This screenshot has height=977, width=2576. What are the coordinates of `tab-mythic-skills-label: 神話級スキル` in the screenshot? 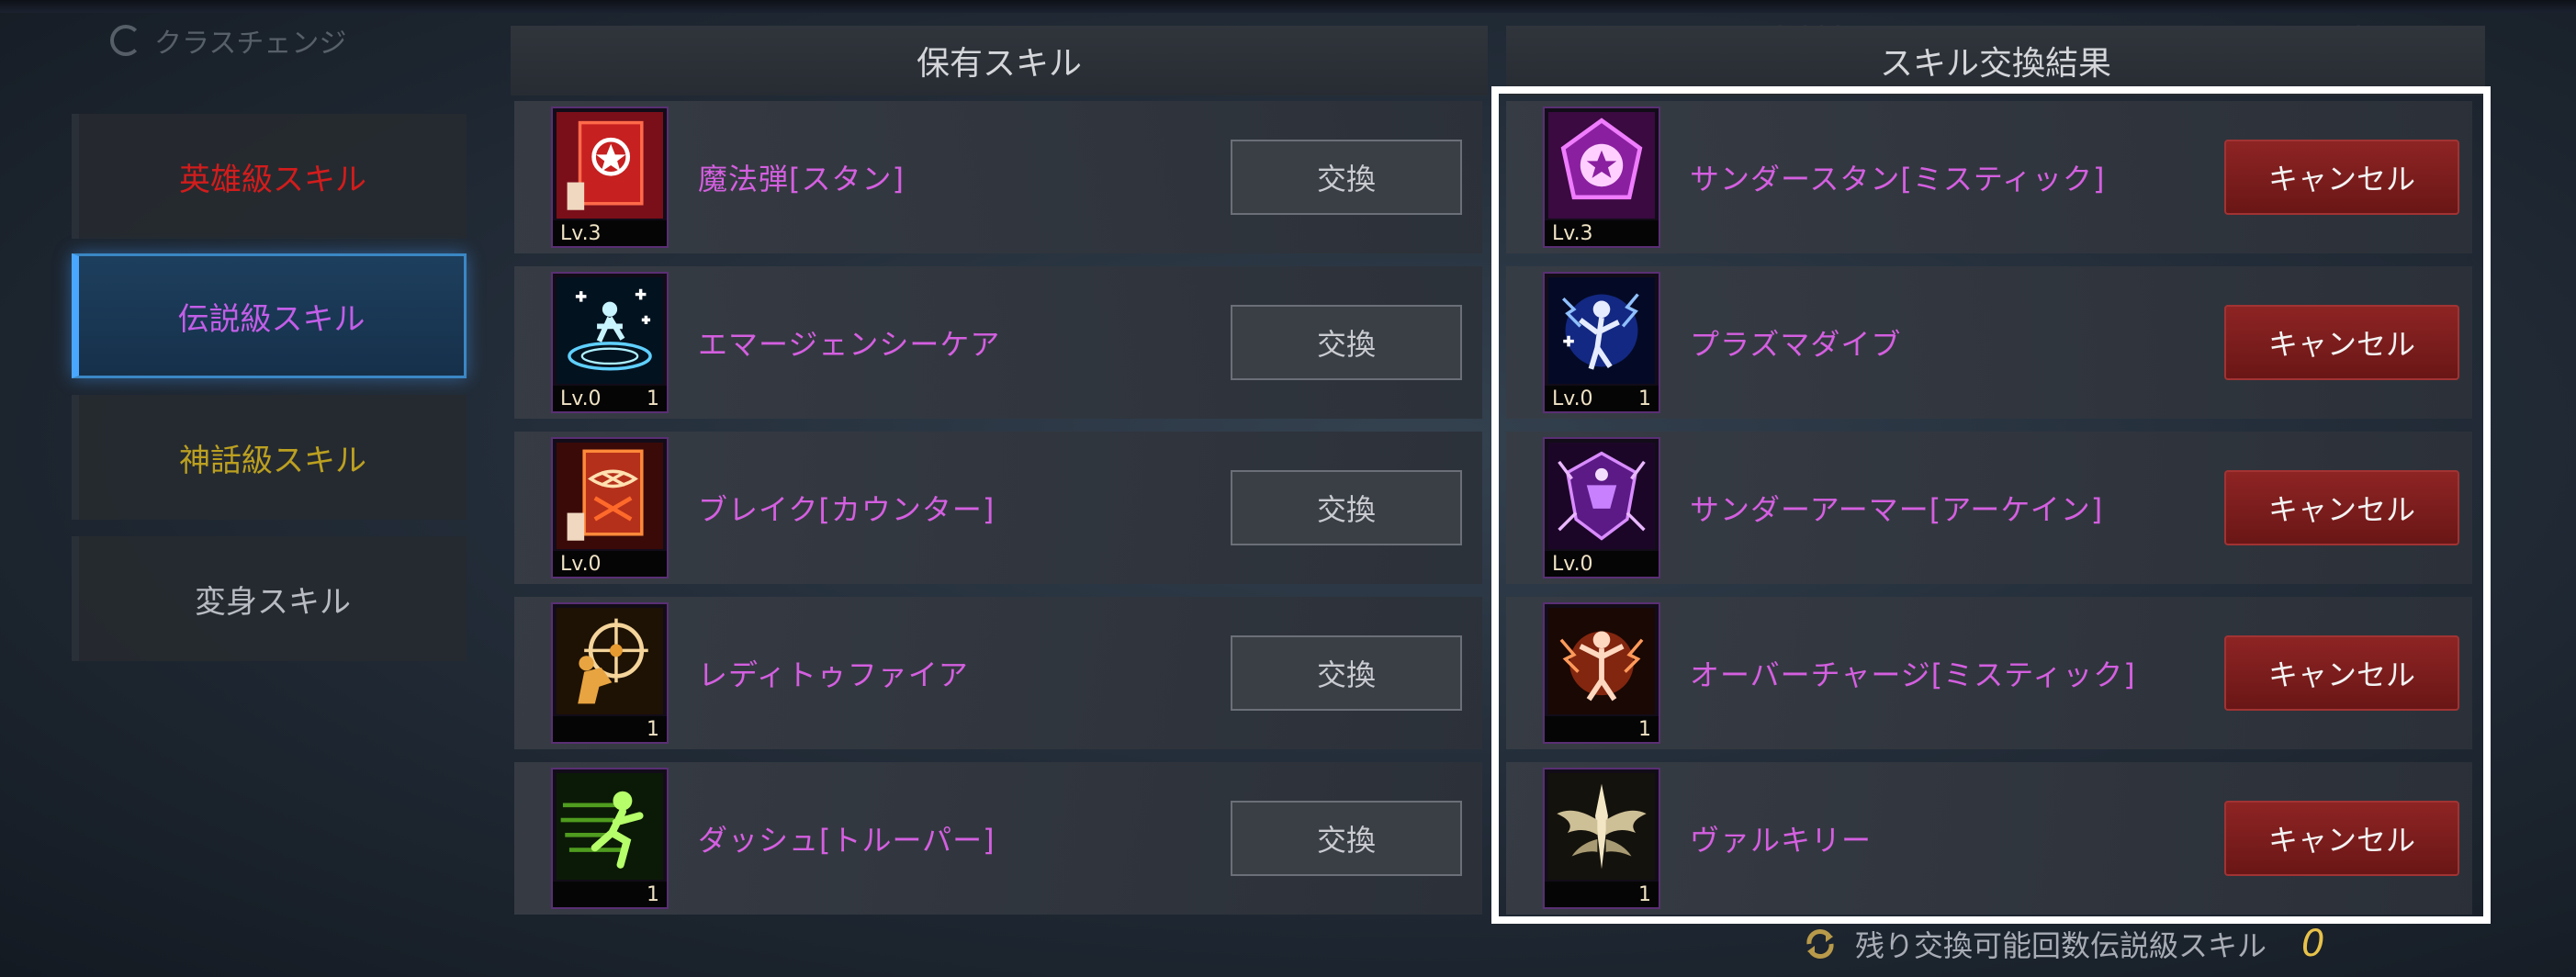 It's located at (272, 460).